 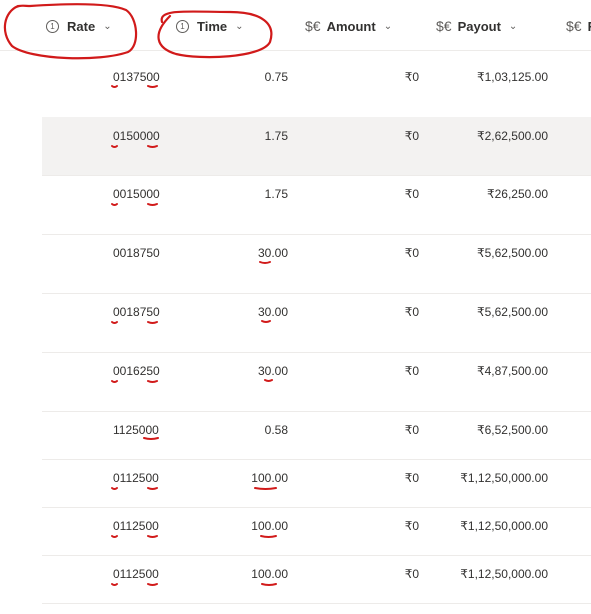 I want to click on table-row: 0150000 1.75 ₹0 ₹2,62,500.00, so click(x=316, y=146).